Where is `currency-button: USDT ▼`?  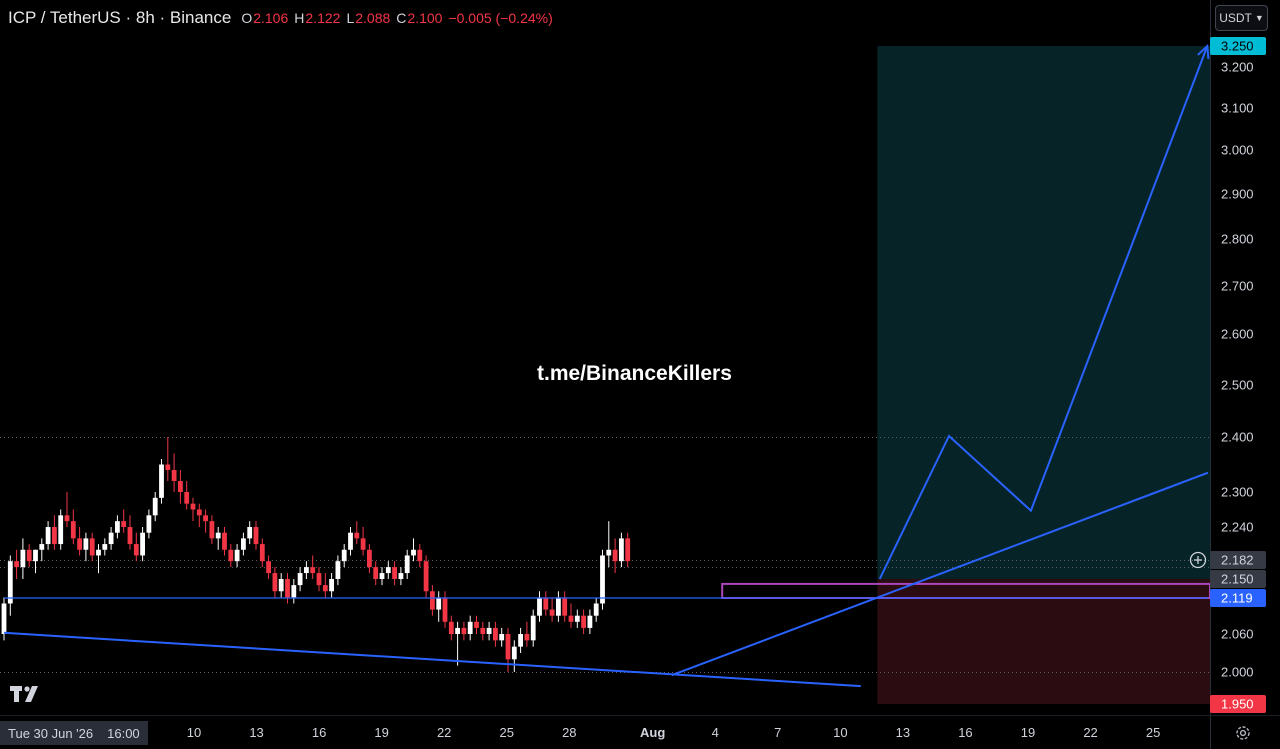 currency-button: USDT ▼ is located at coordinates (1241, 18).